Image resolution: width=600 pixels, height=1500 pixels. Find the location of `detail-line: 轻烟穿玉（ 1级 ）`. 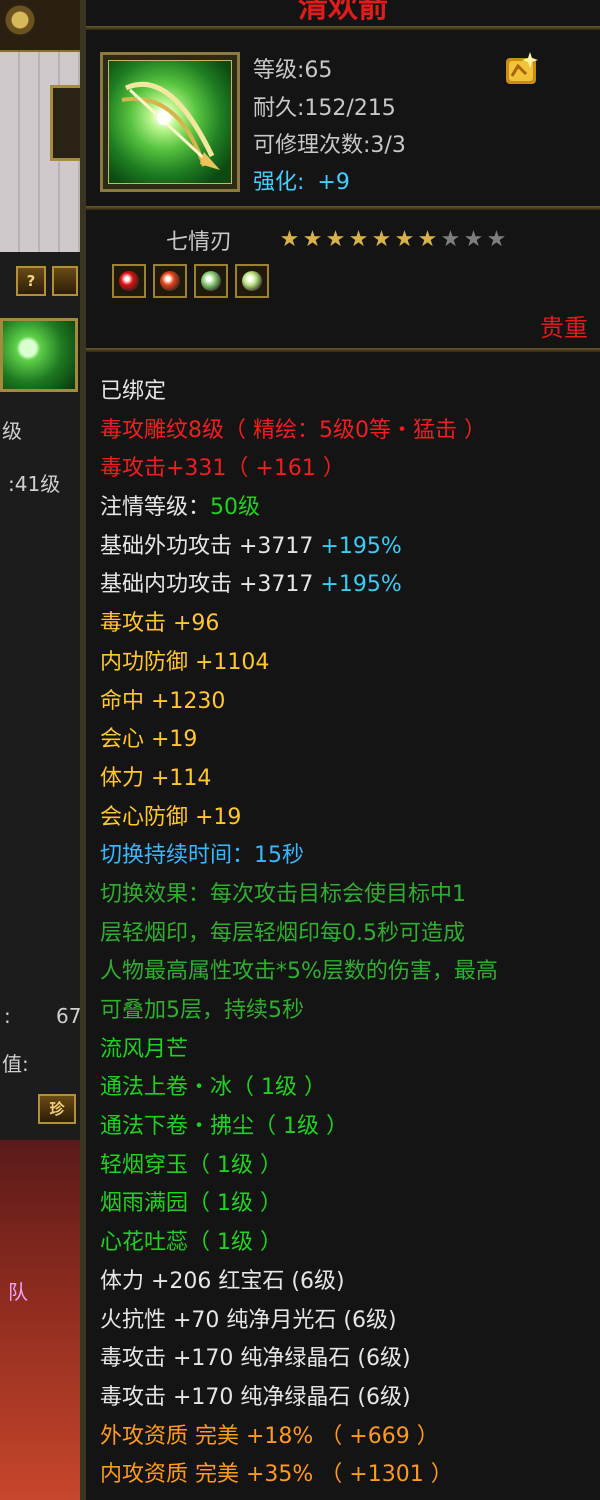

detail-line: 轻烟穿玉（ 1级 ） is located at coordinates (350, 1166).